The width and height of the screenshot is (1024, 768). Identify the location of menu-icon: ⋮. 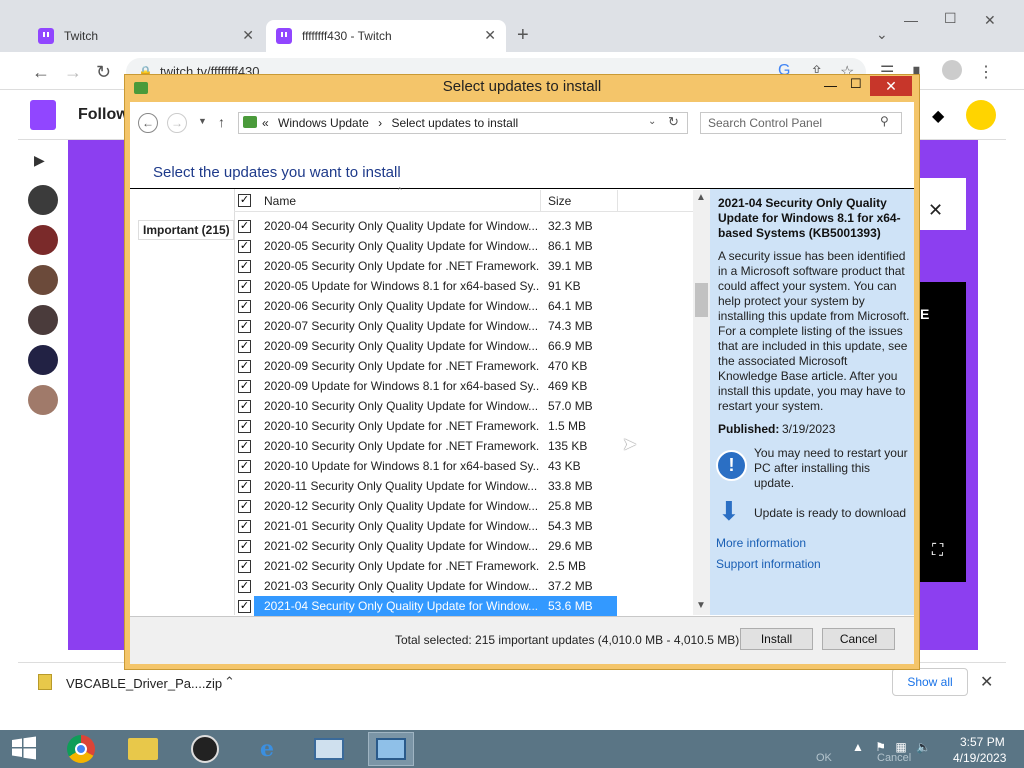
(986, 72).